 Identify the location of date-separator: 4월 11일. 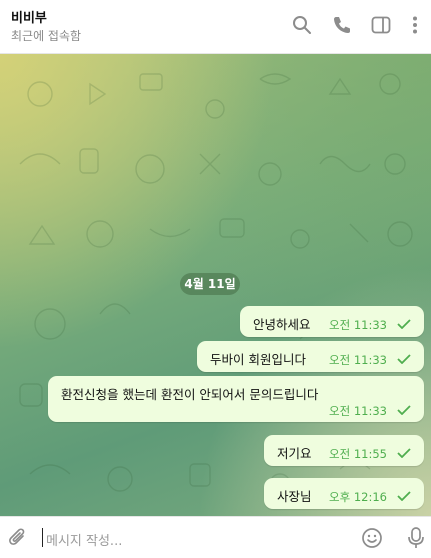
(210, 284).